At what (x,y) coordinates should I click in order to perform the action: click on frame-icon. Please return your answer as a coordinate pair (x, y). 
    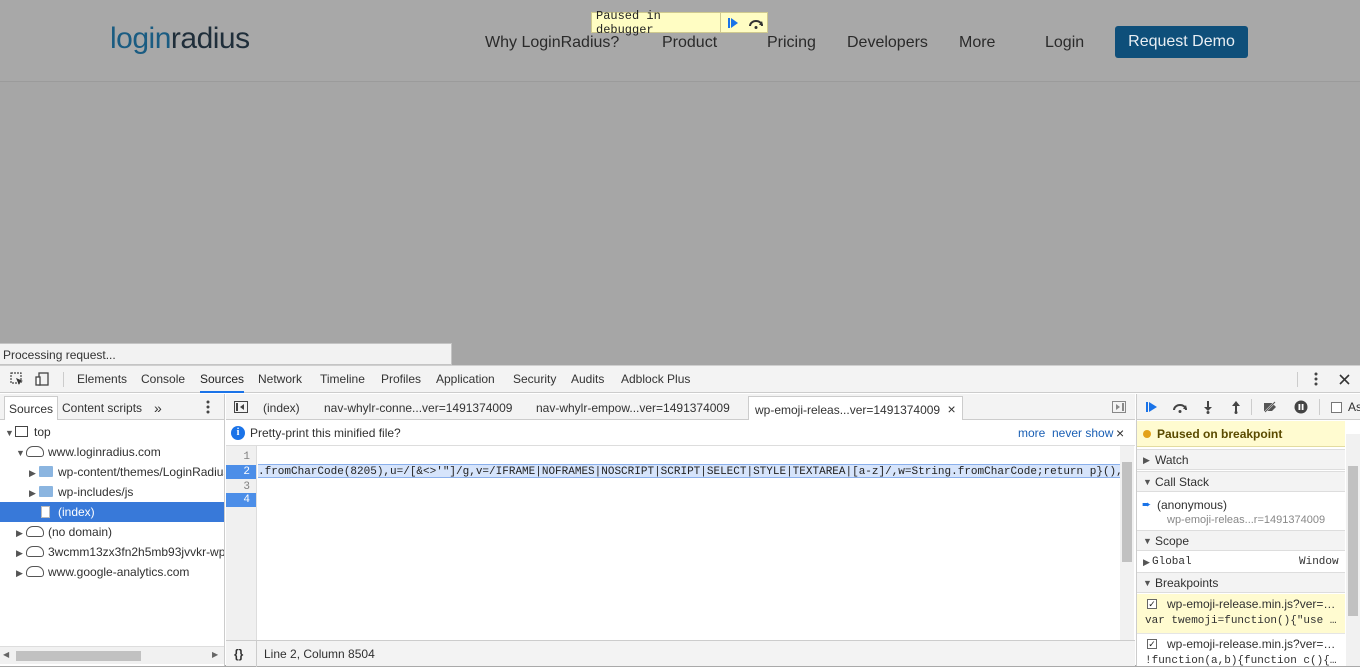
    Looking at the image, I should click on (21, 431).